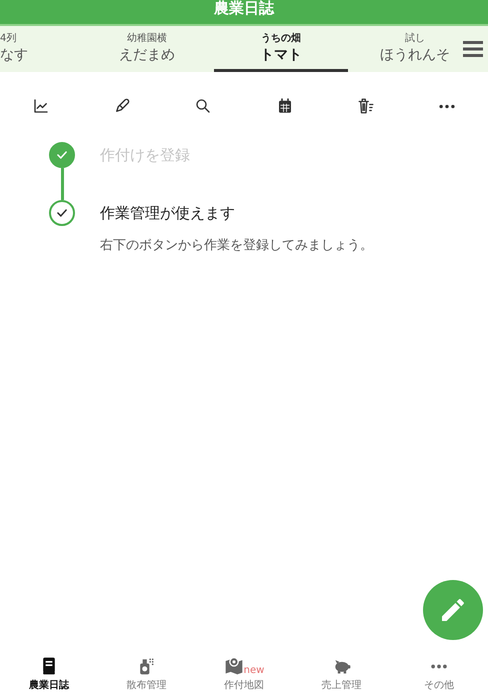 The width and height of the screenshot is (488, 696). What do you see at coordinates (147, 49) in the screenshot?
I see `tab: 幼稚園横 えだまめ` at bounding box center [147, 49].